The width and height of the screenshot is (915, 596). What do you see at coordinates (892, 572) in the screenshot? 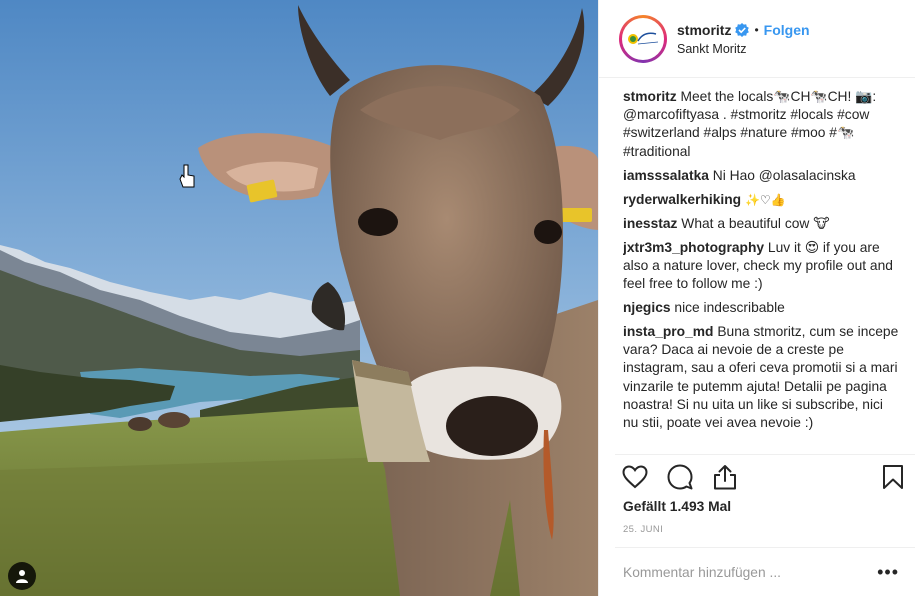
I see `more-options-button: •••` at bounding box center [892, 572].